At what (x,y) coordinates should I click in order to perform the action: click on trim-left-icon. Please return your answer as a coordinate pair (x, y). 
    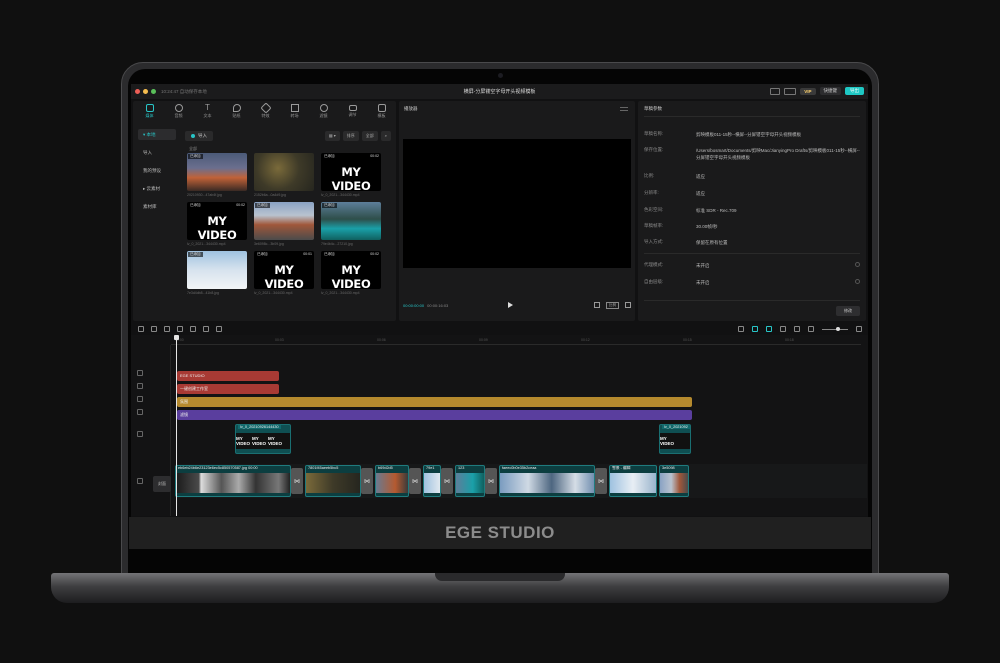
    Looking at the image, I should click on (193, 329).